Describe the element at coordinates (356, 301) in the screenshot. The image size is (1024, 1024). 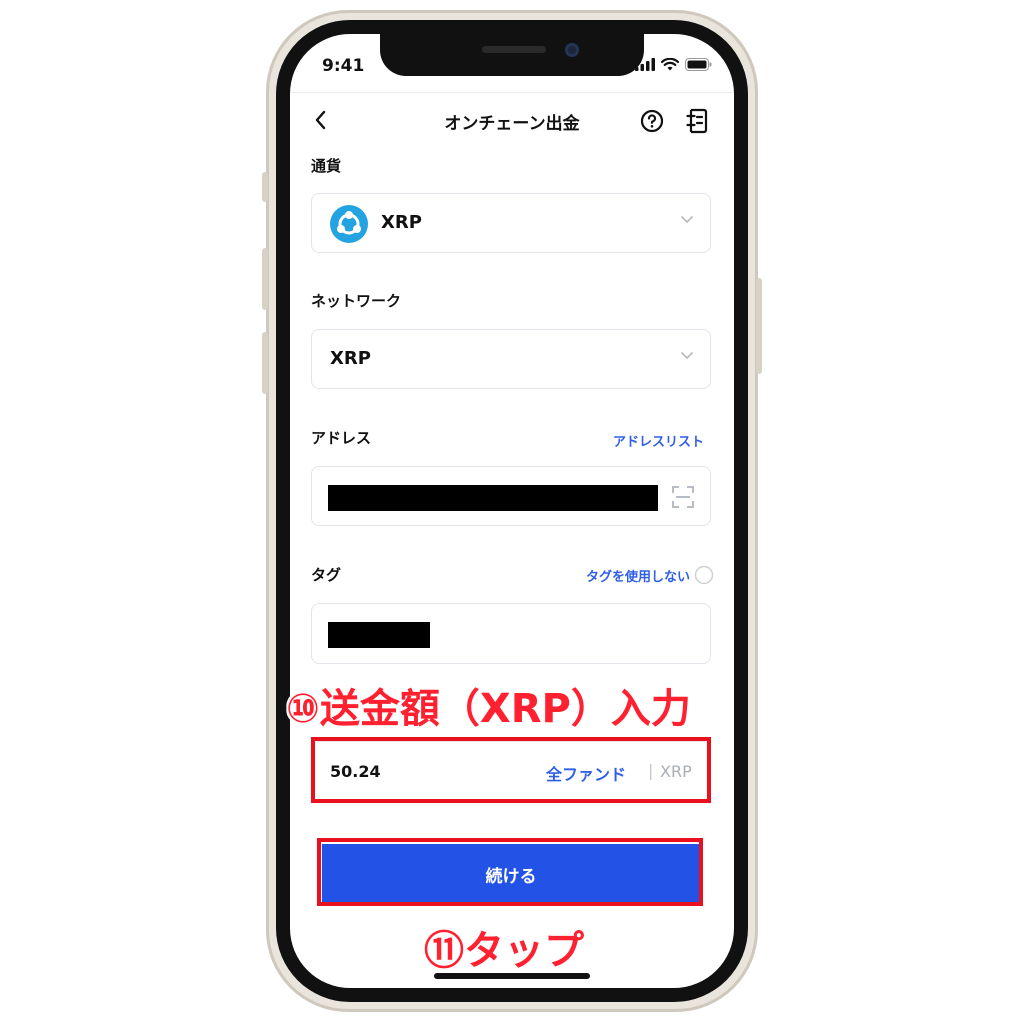
I see `network-label: ネットワーク` at that location.